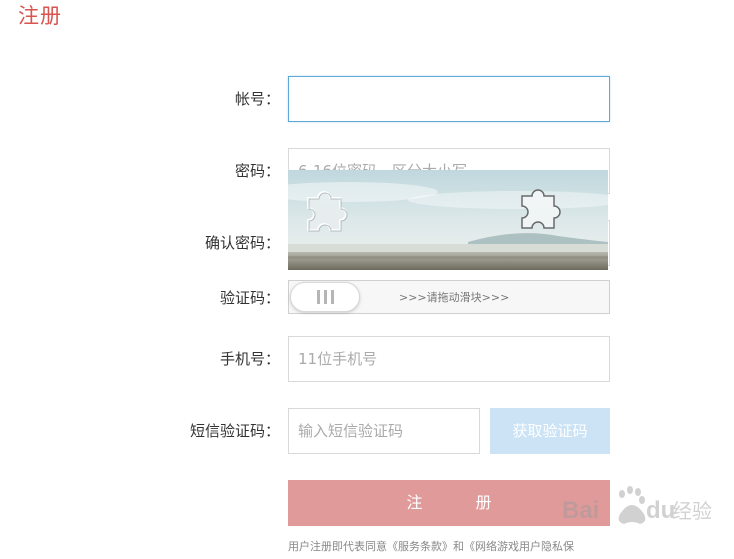 The height and width of the screenshot is (559, 734). I want to click on page-title: 注册, so click(40, 16).